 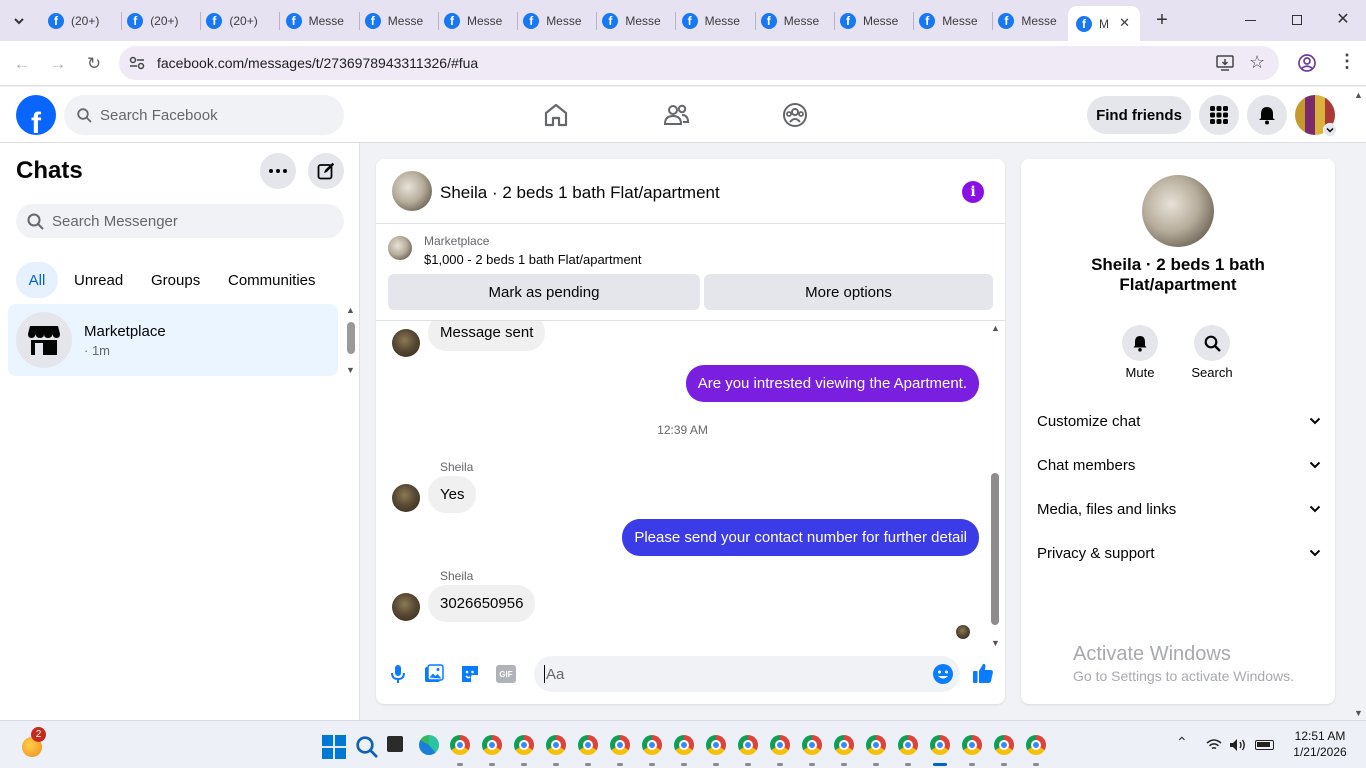 I want to click on task-view-icon, so click(x=395, y=744).